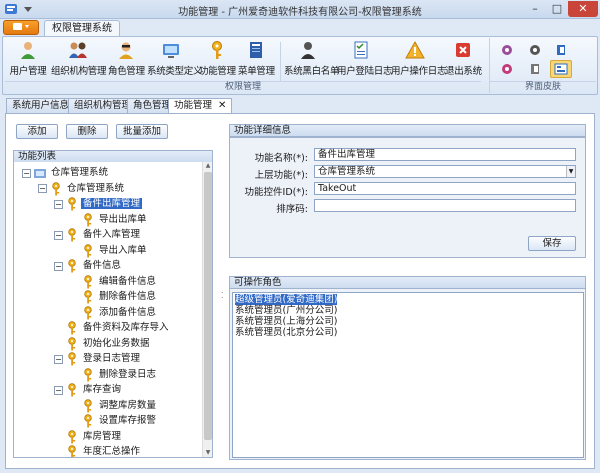 This screenshot has width=600, height=473. Describe the element at coordinates (365, 60) in the screenshot. I see `login-log-button: 用户登陆日志` at that location.